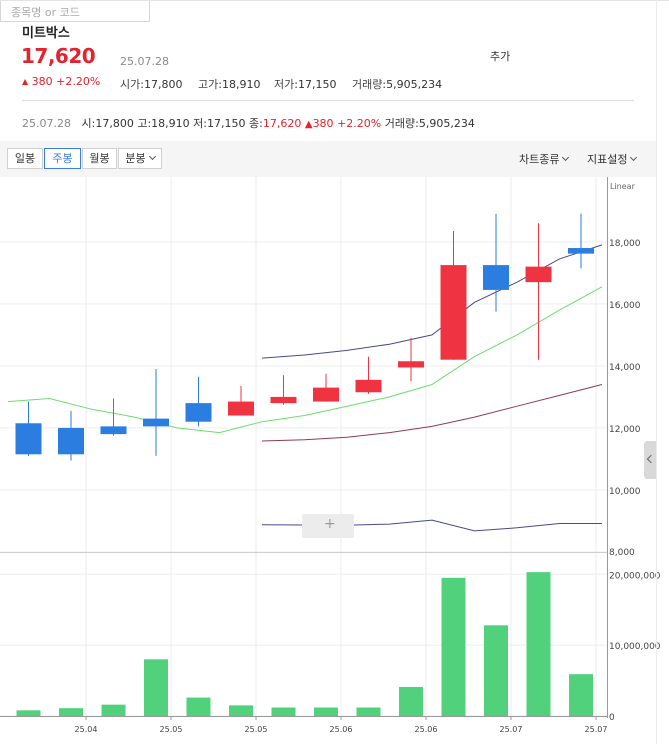 The image size is (669, 748). What do you see at coordinates (317, 84) in the screenshot?
I see `low-value: 17,150` at bounding box center [317, 84].